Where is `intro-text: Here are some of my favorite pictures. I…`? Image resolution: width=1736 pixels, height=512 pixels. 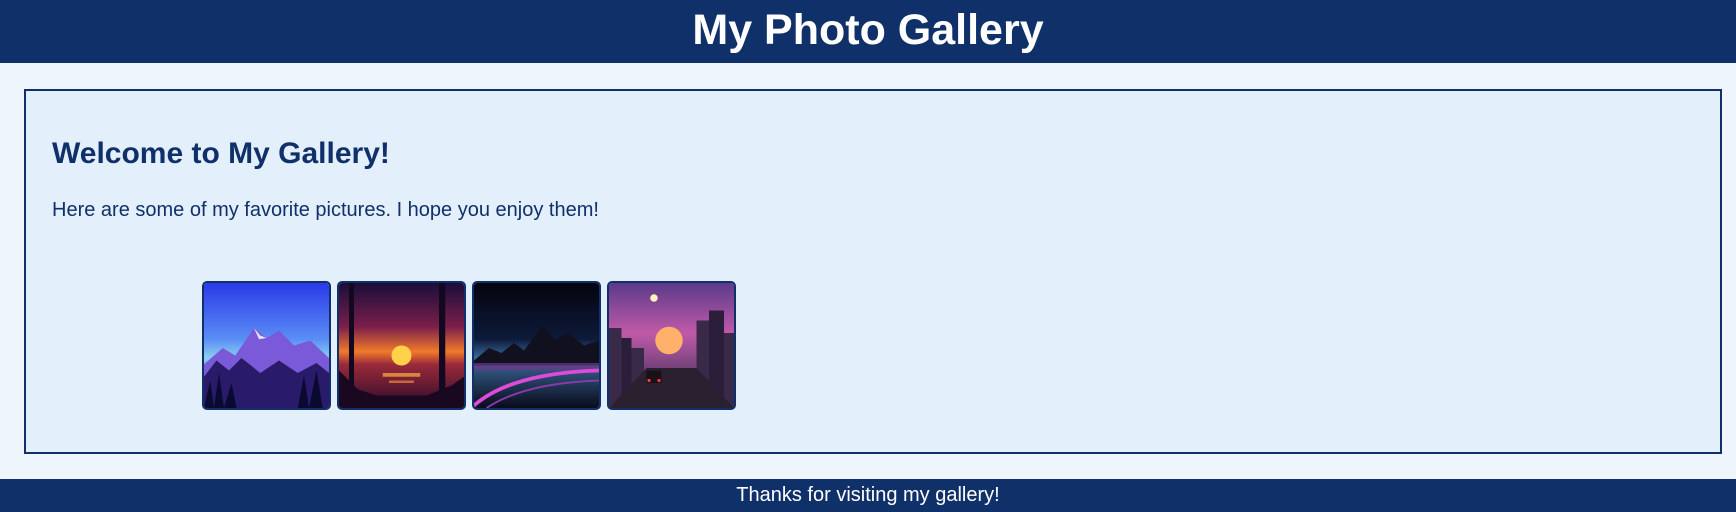 intro-text: Here are some of my favorite pictures. I… is located at coordinates (325, 210).